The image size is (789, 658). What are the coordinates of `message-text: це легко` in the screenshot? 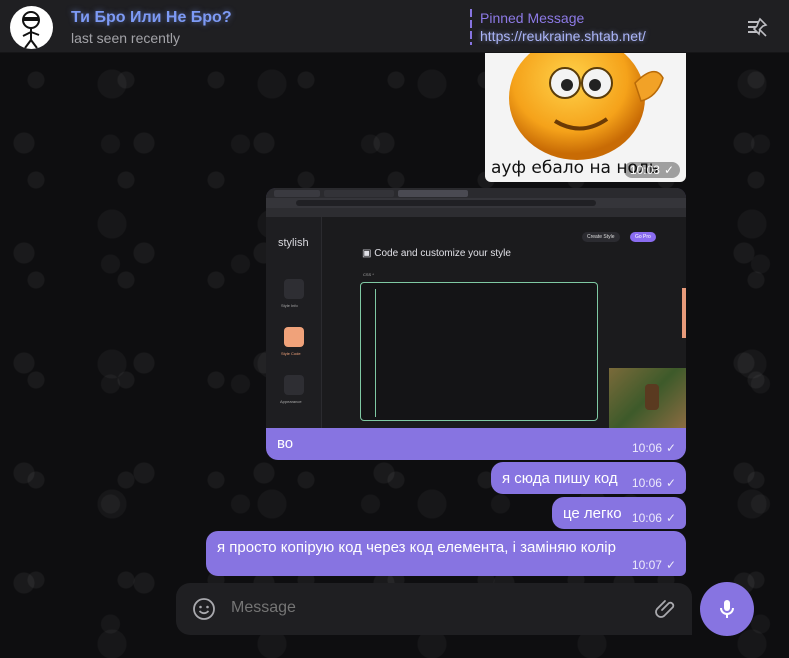 It's located at (592, 513).